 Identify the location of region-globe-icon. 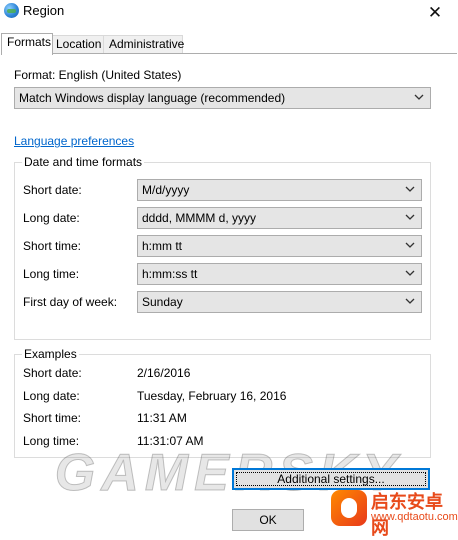
(11, 10).